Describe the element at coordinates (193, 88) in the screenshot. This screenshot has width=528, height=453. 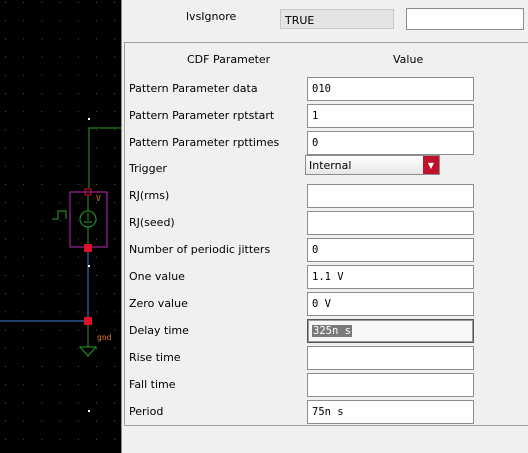
I see `param-label: Pattern Parameter data` at that location.